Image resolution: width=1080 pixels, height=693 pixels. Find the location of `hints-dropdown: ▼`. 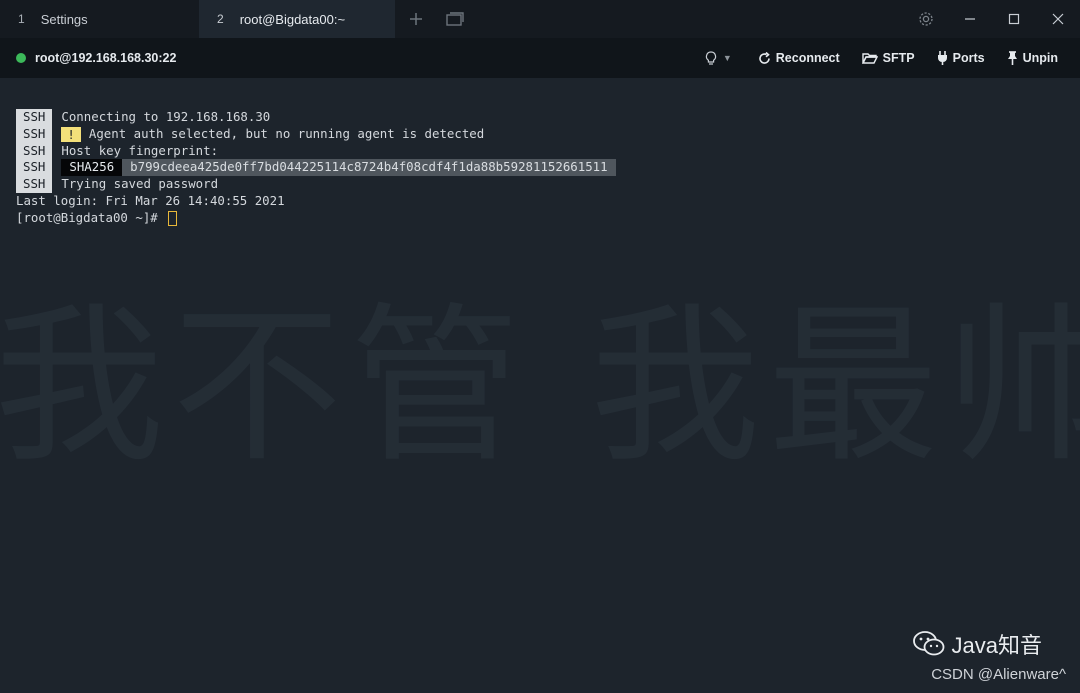

hints-dropdown: ▼ is located at coordinates (718, 58).